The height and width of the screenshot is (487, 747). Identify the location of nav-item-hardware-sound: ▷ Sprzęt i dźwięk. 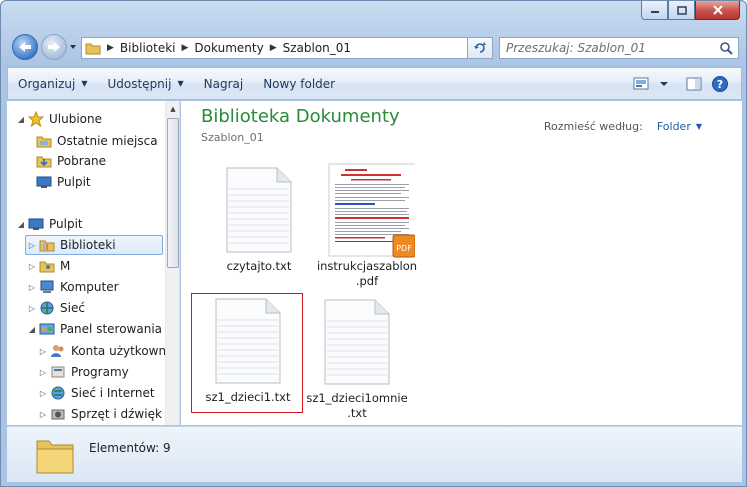
(99, 414).